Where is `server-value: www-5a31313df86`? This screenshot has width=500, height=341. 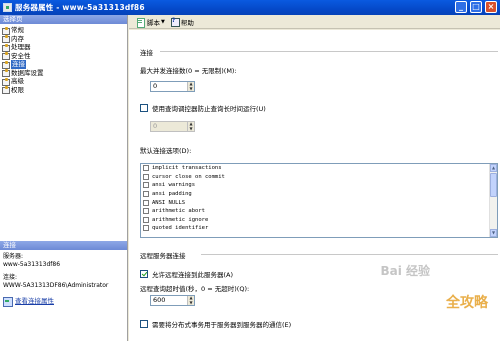
server-value: www-5a31313df86 is located at coordinates (32, 264).